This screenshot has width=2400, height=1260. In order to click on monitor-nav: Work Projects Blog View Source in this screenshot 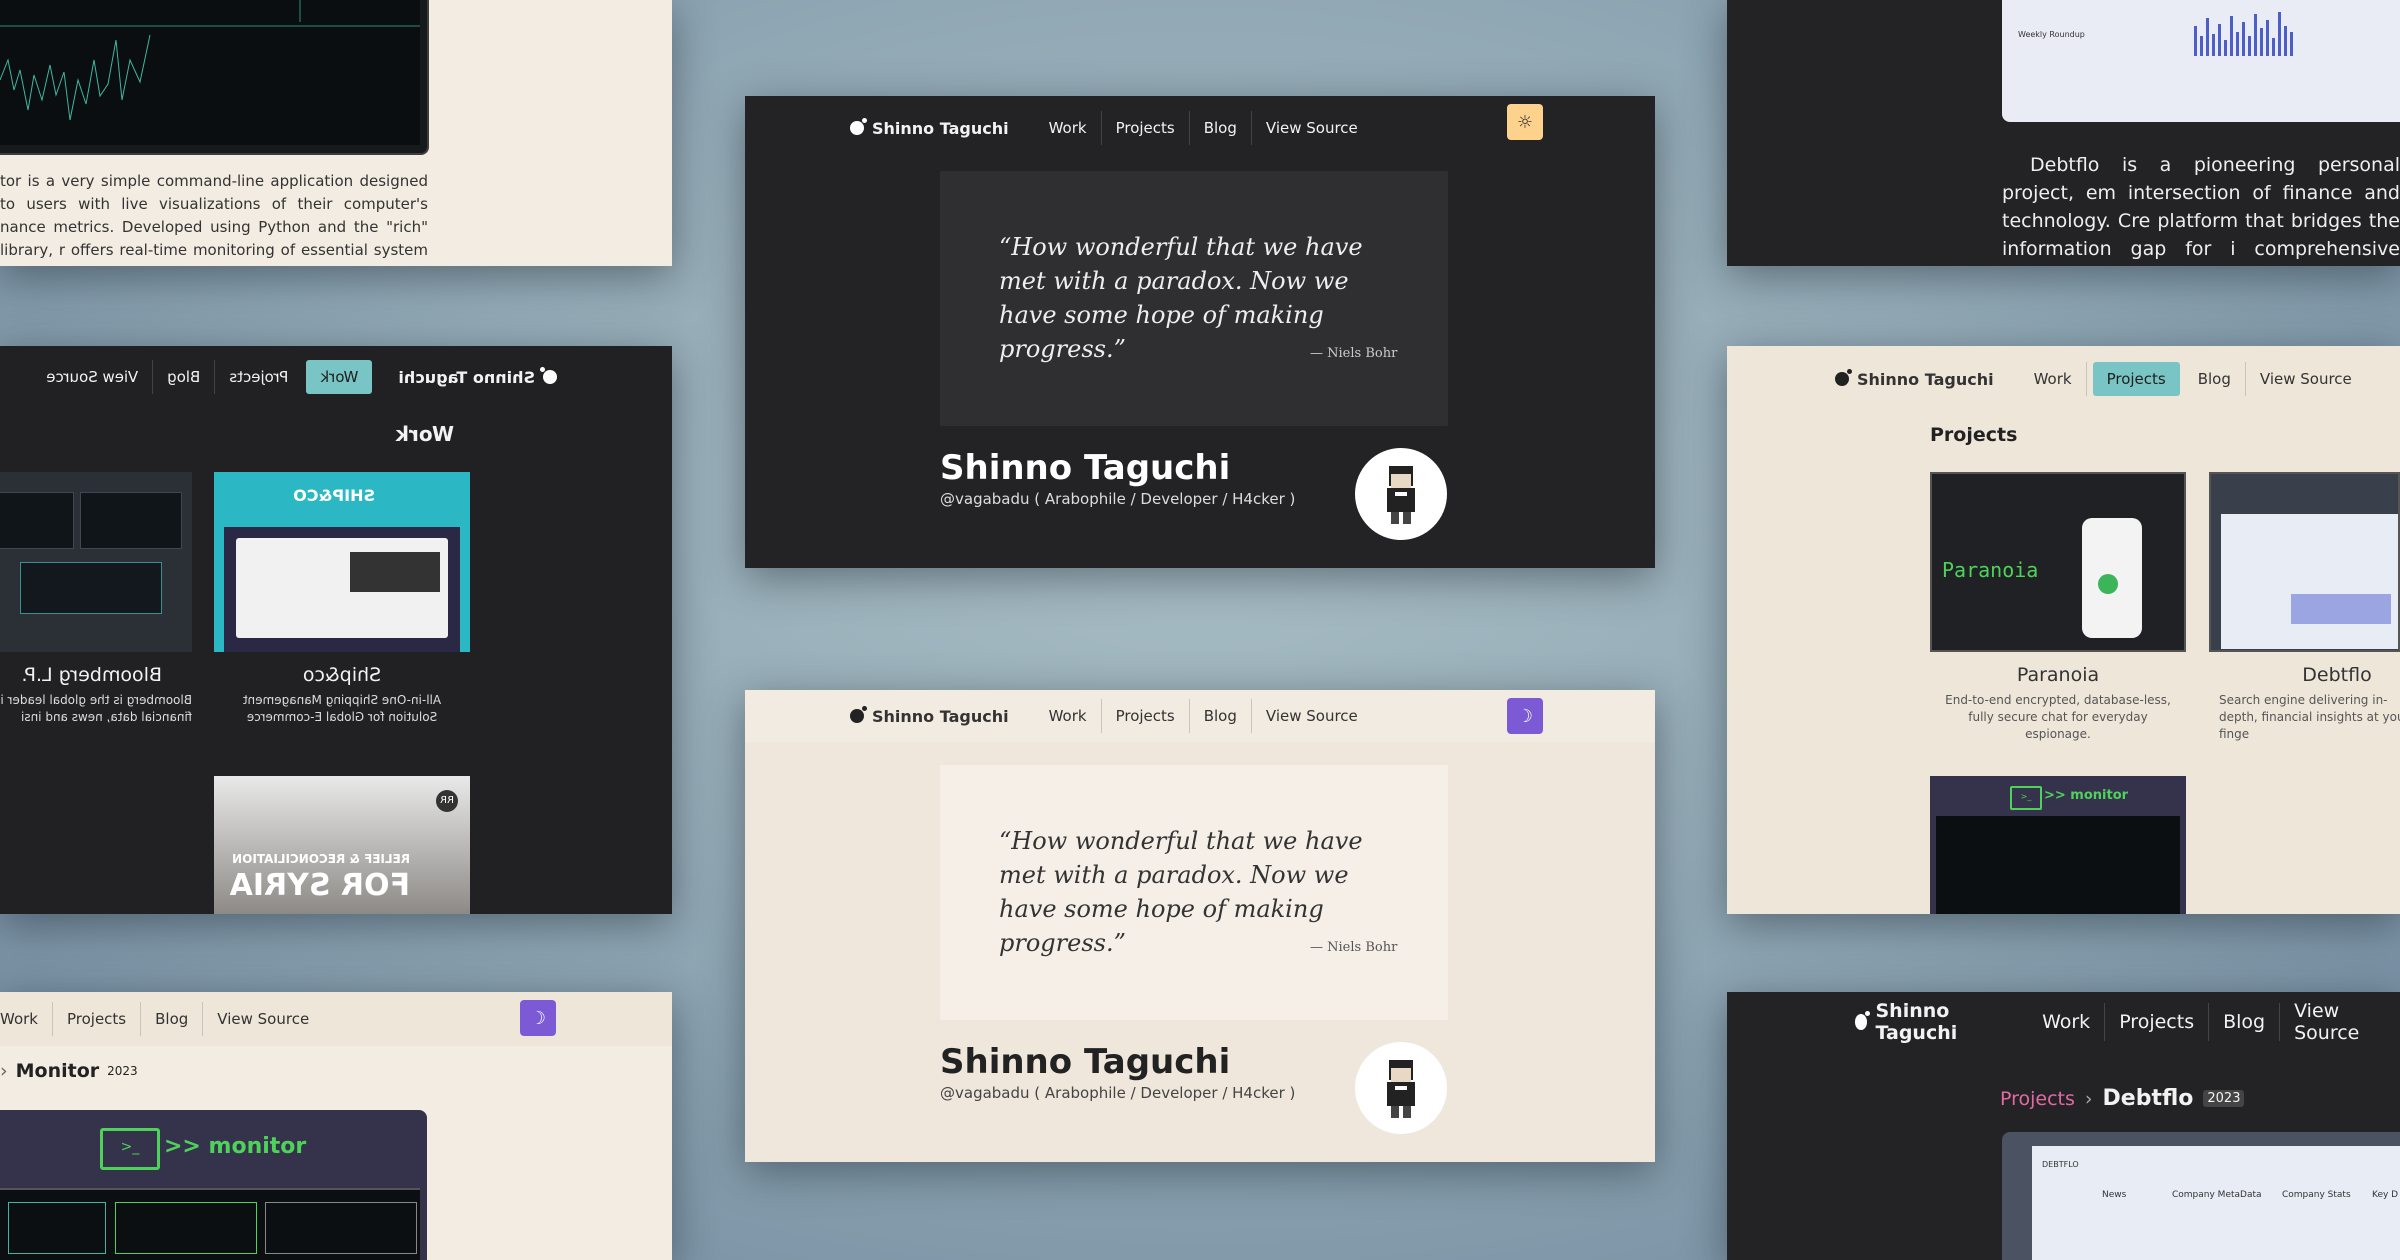, I will do `click(161, 1019)`.